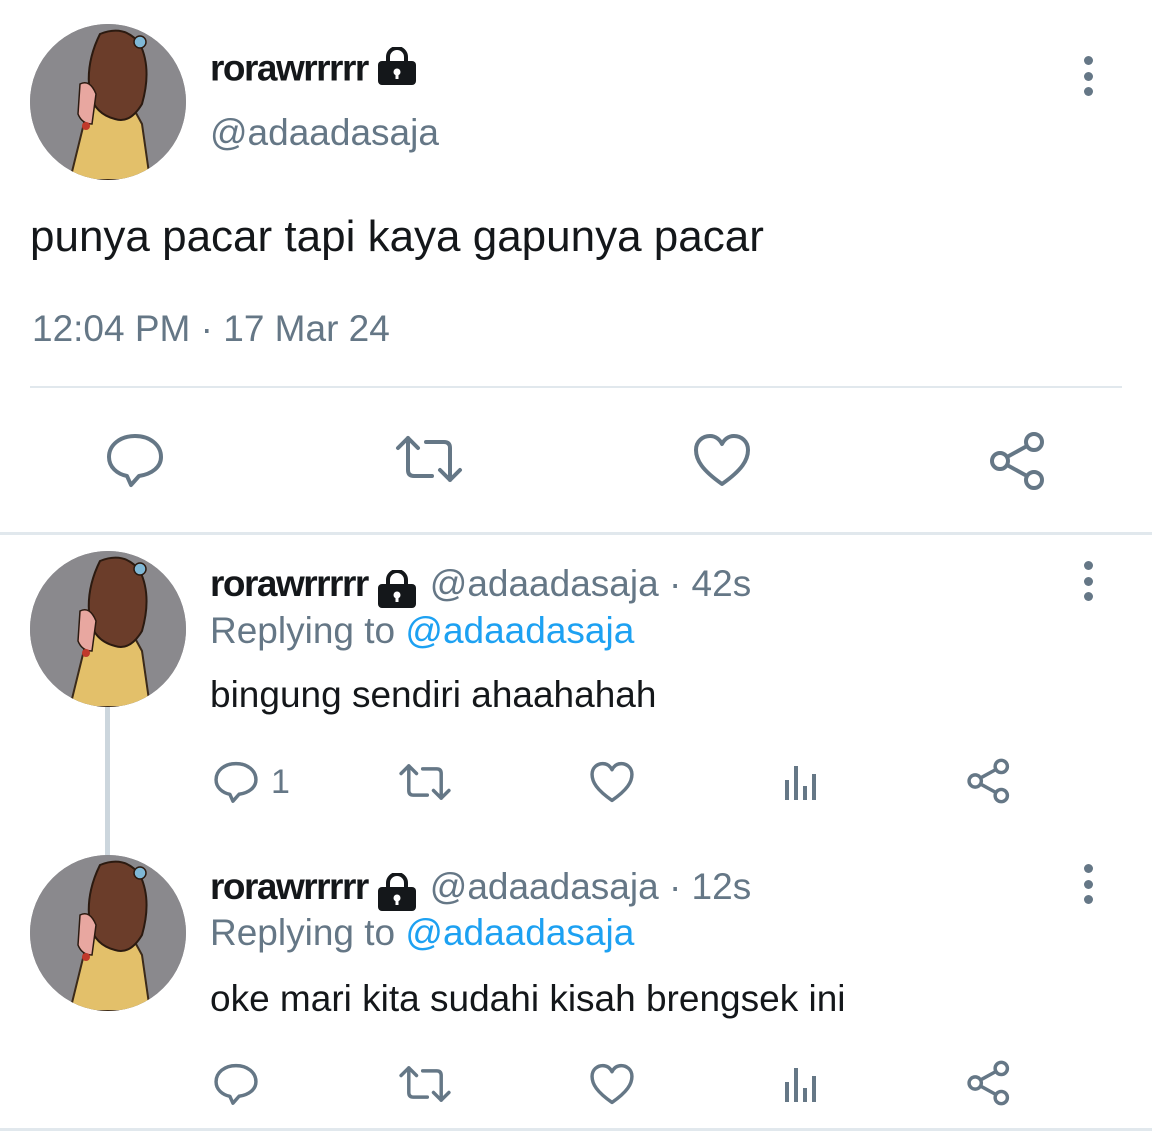  Describe the element at coordinates (433, 694) in the screenshot. I see `reply-text: bingung sendiri ahaahahah` at that location.